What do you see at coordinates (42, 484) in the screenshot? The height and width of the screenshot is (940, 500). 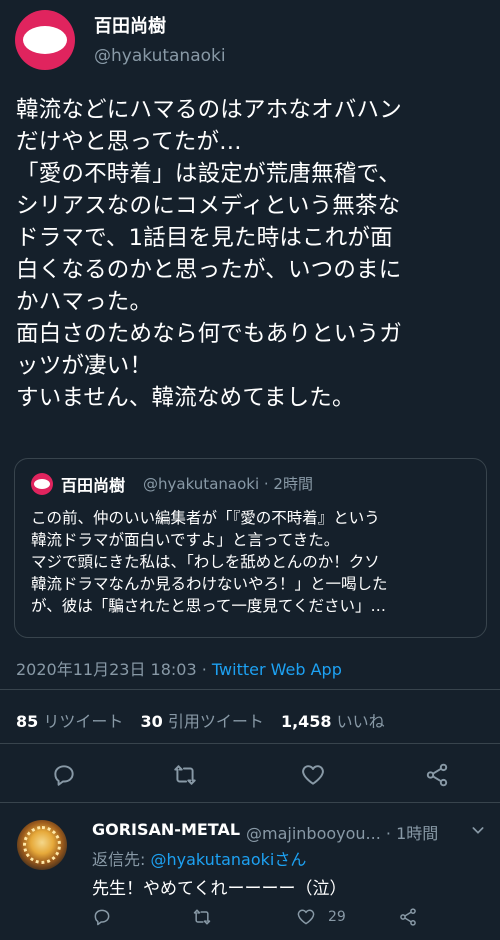 I see `quoted-author-avatar` at bounding box center [42, 484].